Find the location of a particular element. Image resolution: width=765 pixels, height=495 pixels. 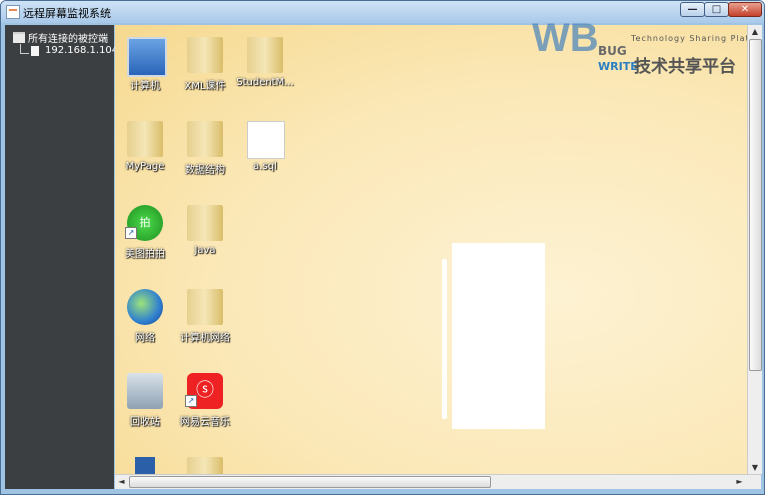

scroll-right-icon: ► is located at coordinates (739, 482).